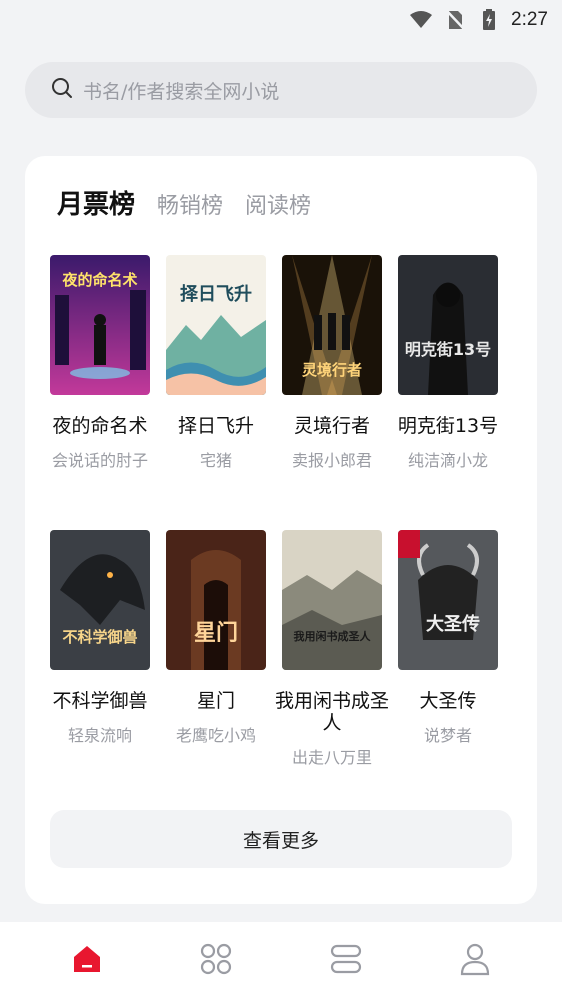 This screenshot has width=562, height=1000. I want to click on status-bar: 2:27, so click(281, 20).